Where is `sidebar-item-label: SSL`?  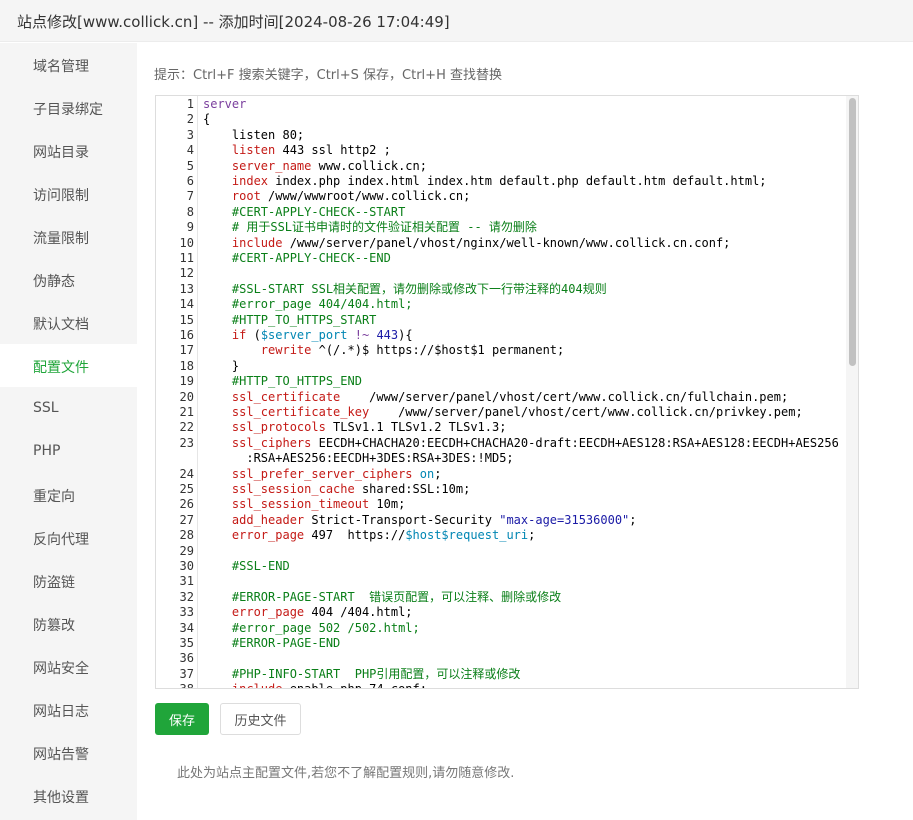 sidebar-item-label: SSL is located at coordinates (46, 408).